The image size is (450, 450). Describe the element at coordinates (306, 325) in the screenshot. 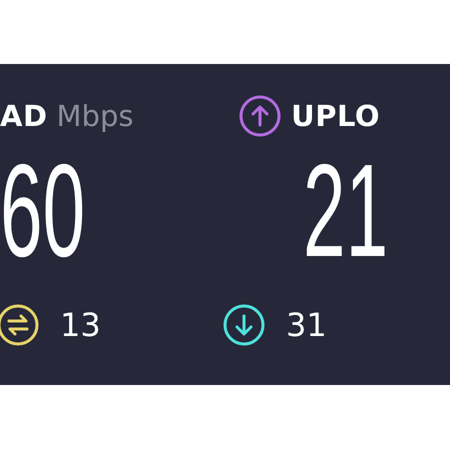

I see `stat-value: 31` at that location.